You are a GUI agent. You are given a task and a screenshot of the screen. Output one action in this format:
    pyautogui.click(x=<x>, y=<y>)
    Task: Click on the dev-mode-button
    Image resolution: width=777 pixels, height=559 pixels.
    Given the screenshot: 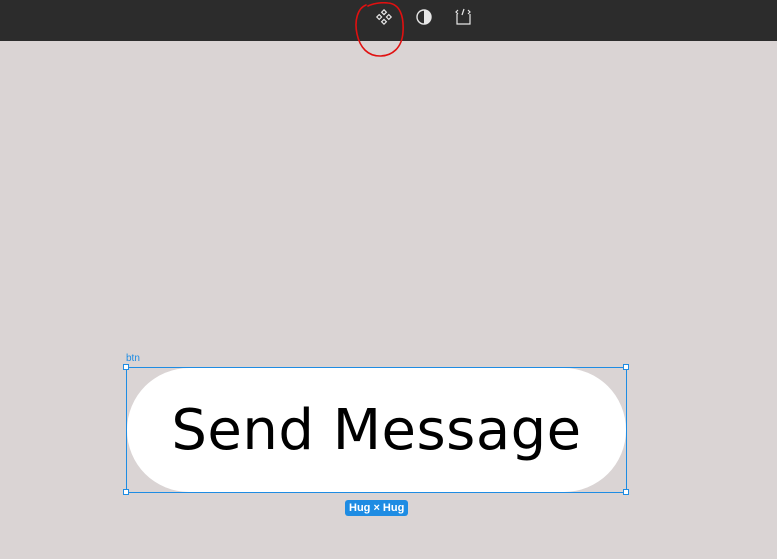 What is the action you would take?
    pyautogui.click(x=463, y=17)
    